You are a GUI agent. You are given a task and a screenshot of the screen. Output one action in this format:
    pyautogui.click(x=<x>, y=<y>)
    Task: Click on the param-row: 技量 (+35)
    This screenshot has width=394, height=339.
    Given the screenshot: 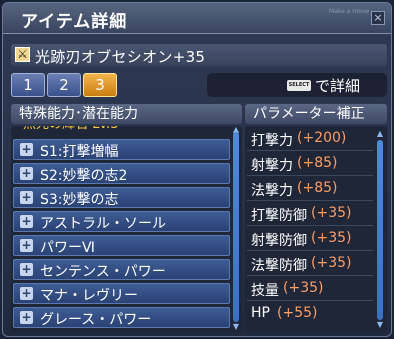 What is the action you would take?
    pyautogui.click(x=310, y=289)
    